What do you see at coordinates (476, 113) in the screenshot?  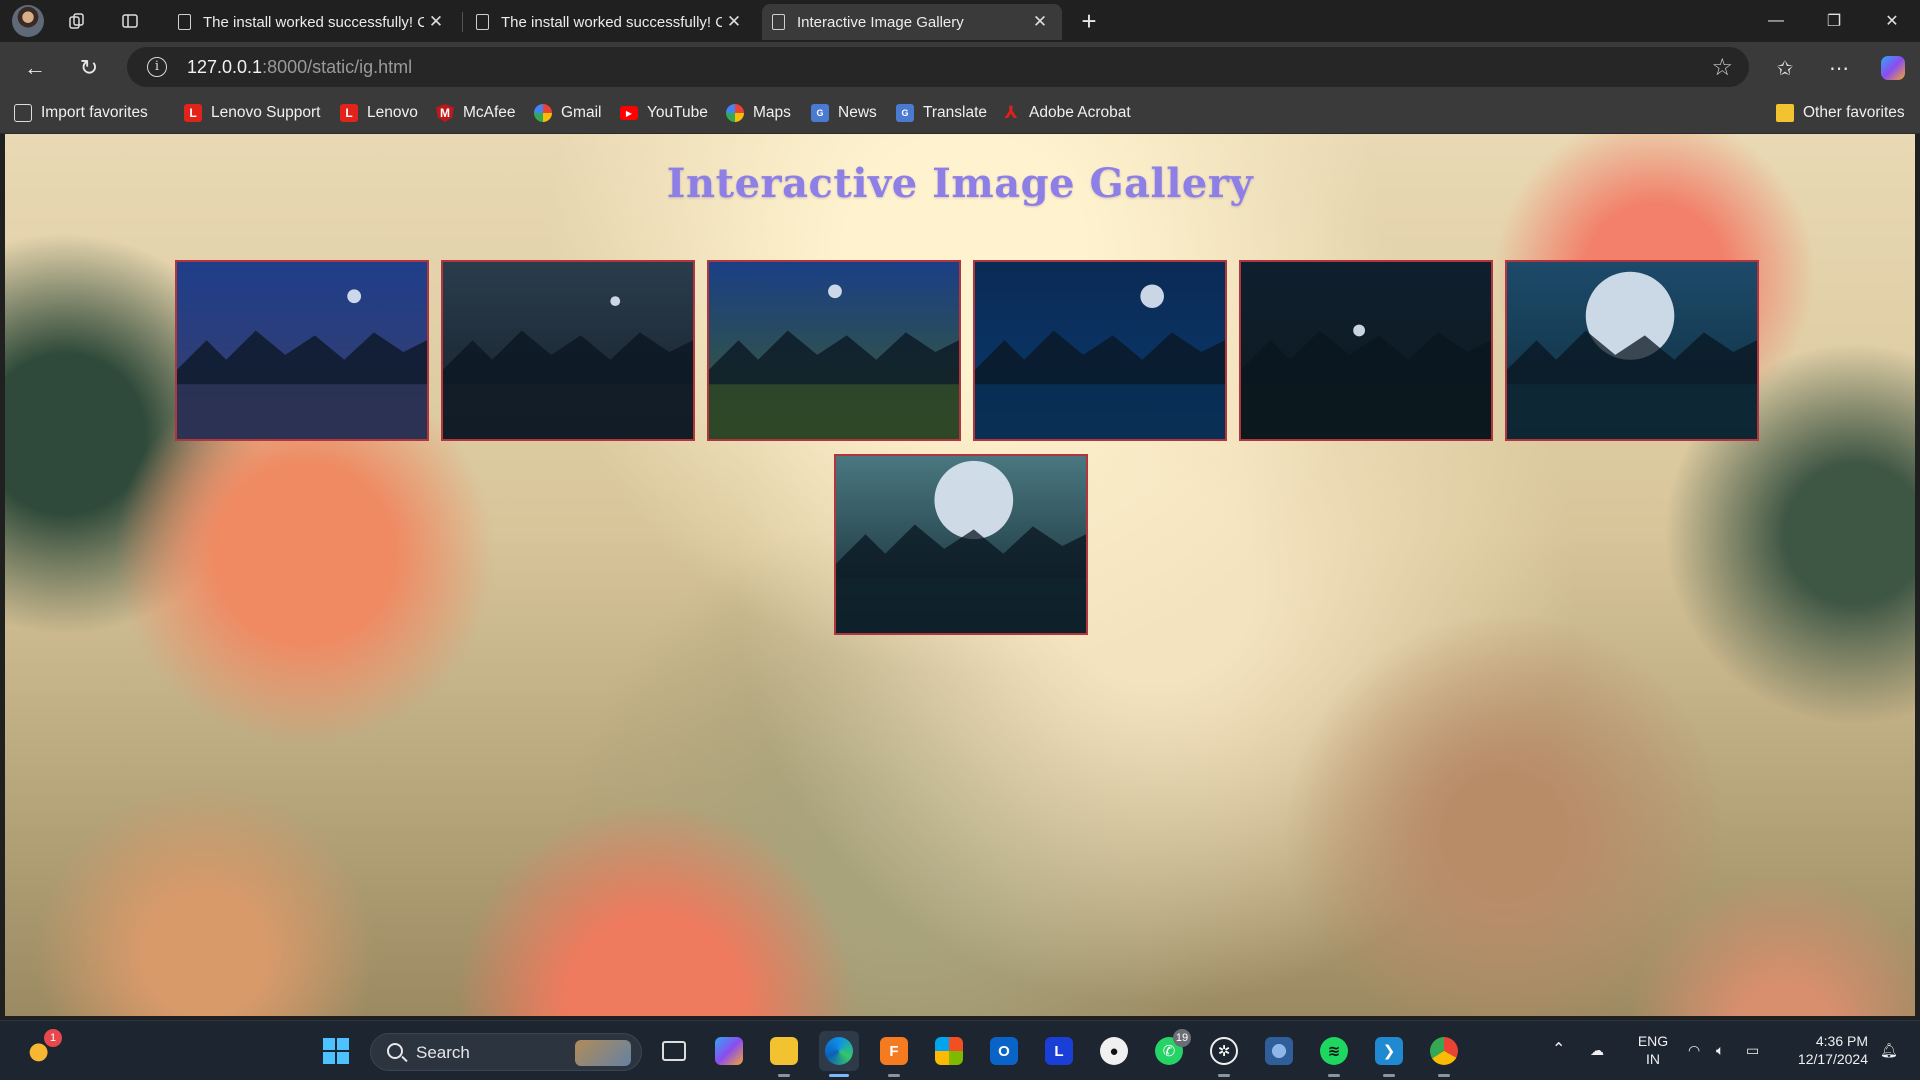 I see `fav-mcafee: M McAfee` at bounding box center [476, 113].